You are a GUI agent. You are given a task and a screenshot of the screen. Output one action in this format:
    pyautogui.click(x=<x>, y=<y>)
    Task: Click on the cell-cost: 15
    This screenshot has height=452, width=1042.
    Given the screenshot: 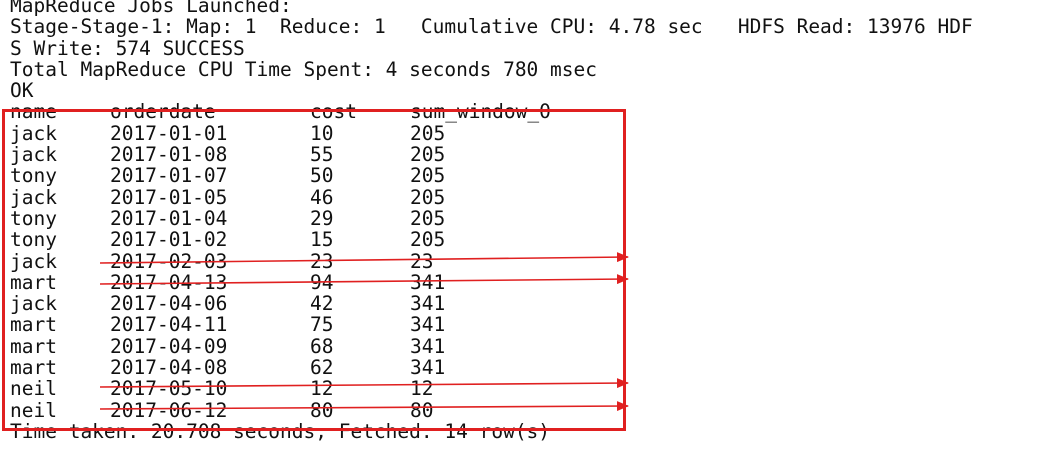 What is the action you would take?
    pyautogui.click(x=322, y=240)
    